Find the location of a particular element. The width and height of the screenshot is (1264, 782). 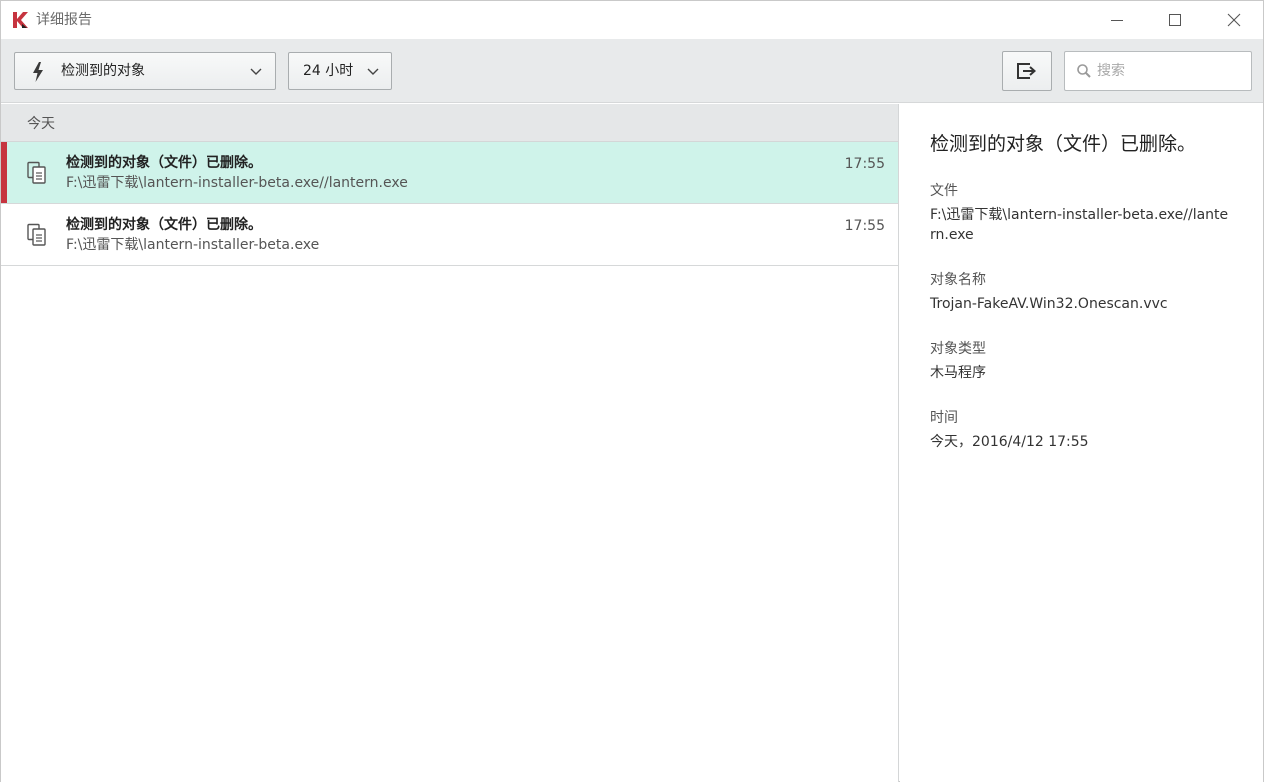

file-label: 文件 is located at coordinates (944, 191).